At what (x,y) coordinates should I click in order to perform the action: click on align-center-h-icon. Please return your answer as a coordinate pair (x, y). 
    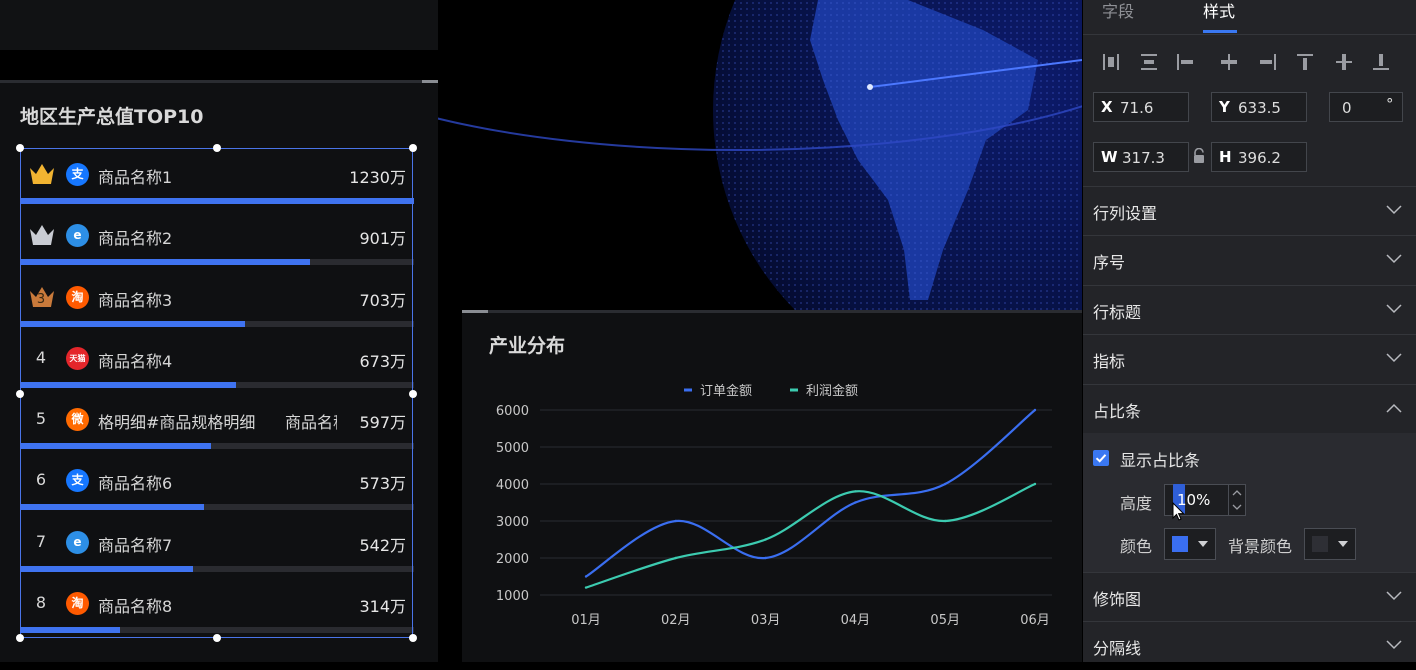
    Looking at the image, I should click on (1229, 62).